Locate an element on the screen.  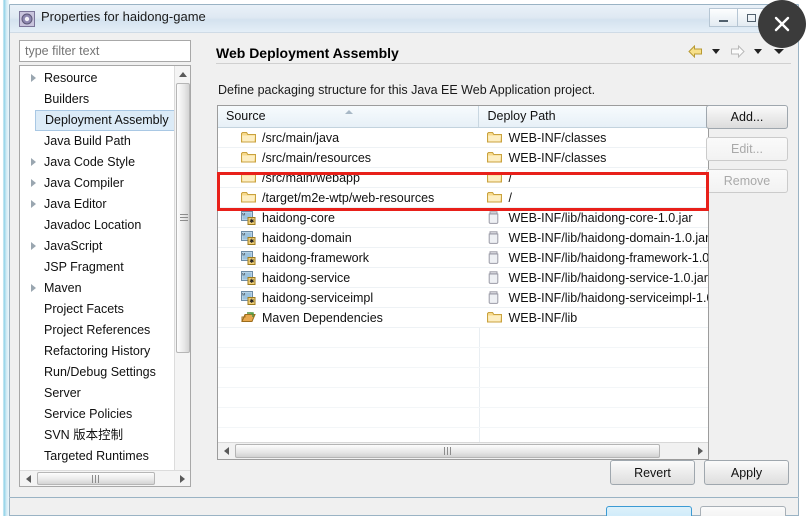
tree-horizontal-scrollbar is located at coordinates (105, 478).